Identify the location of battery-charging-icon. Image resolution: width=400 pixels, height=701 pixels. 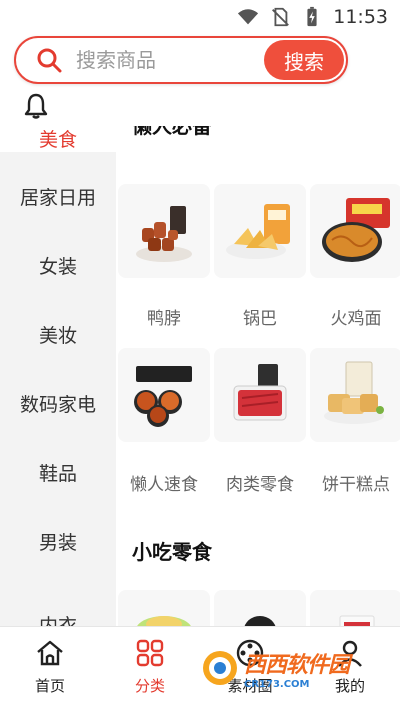
(312, 16).